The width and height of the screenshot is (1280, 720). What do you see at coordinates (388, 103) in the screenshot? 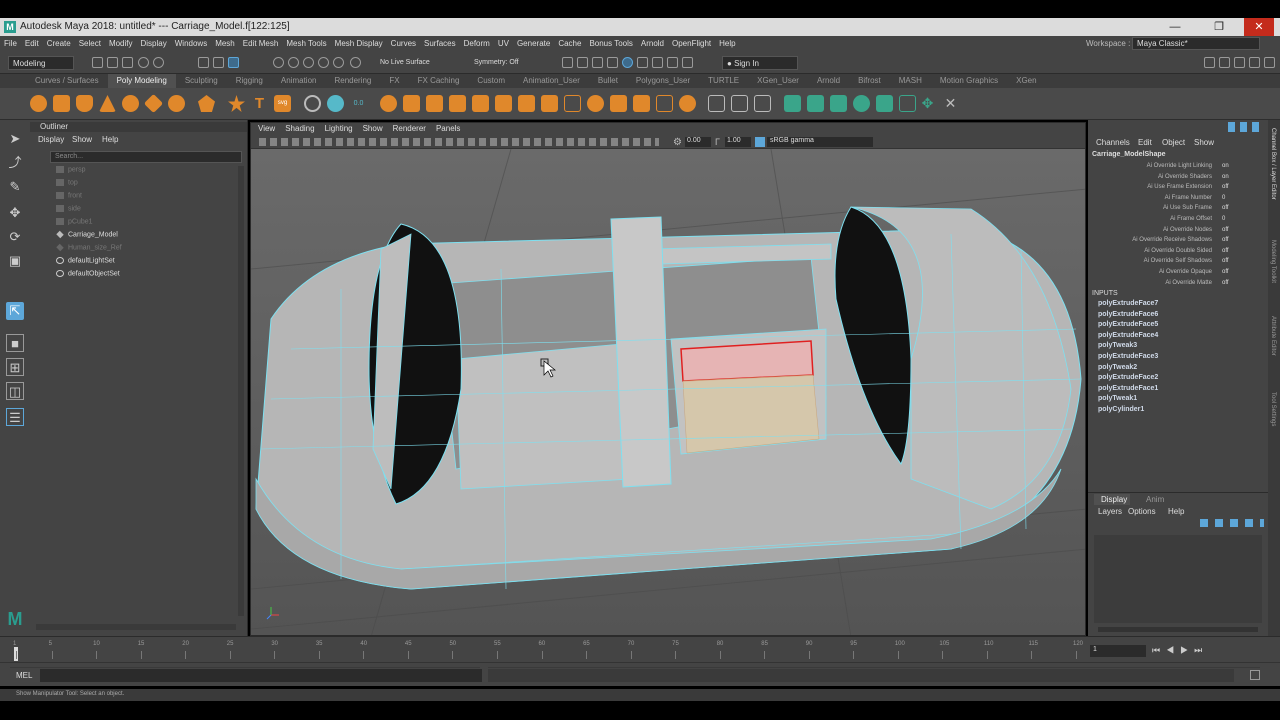
I see `combine-icon` at bounding box center [388, 103].